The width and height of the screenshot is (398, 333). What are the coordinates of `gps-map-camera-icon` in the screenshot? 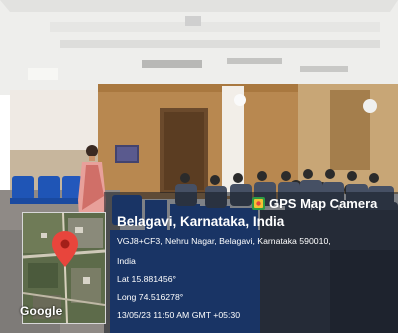 It's located at (258, 203).